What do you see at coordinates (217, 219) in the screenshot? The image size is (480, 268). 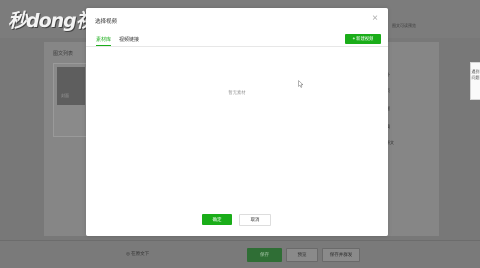 I see `confirm-button: 确定` at bounding box center [217, 219].